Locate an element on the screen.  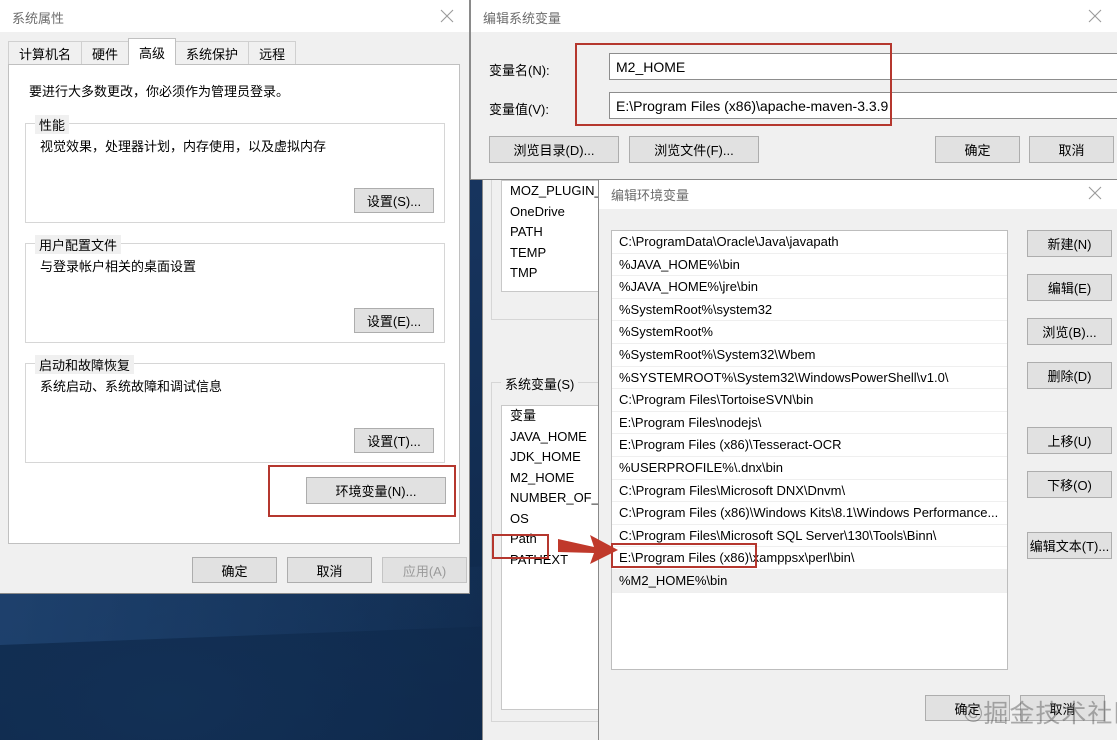
list-item: C:\Program Files\Microsoft DNX\Dnvm\ is located at coordinates (809, 491).